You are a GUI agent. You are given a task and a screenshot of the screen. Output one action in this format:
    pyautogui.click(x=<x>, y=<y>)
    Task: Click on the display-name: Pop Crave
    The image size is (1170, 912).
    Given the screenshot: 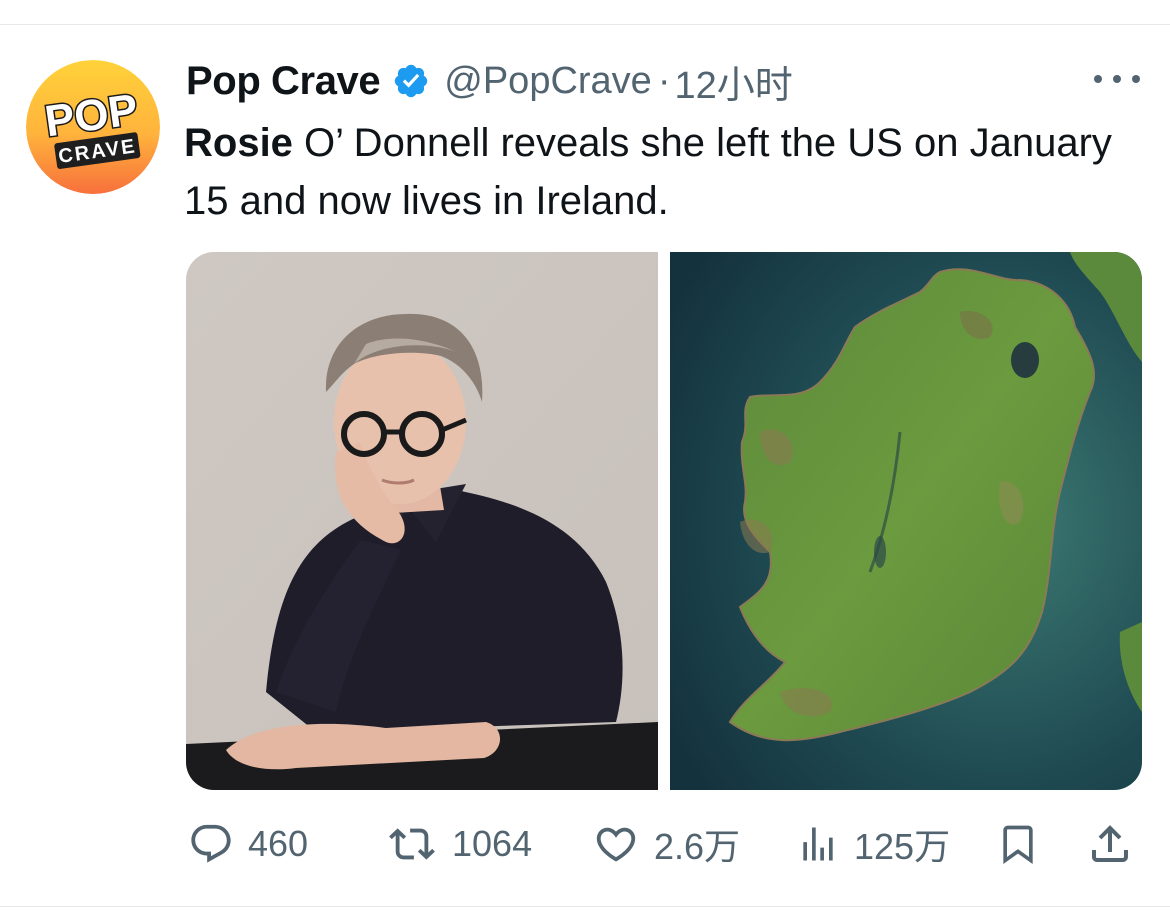 What is the action you would take?
    pyautogui.click(x=283, y=81)
    